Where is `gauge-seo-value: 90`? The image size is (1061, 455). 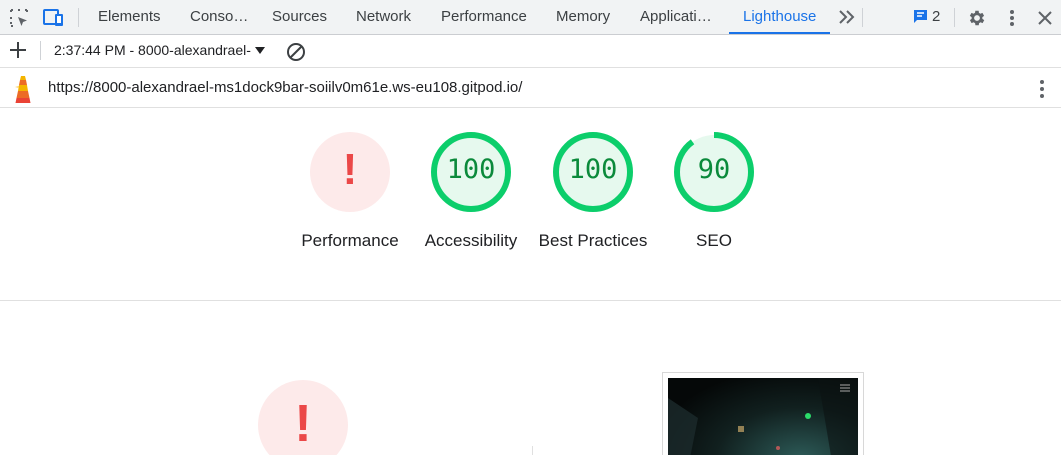 gauge-seo-value: 90 is located at coordinates (714, 169).